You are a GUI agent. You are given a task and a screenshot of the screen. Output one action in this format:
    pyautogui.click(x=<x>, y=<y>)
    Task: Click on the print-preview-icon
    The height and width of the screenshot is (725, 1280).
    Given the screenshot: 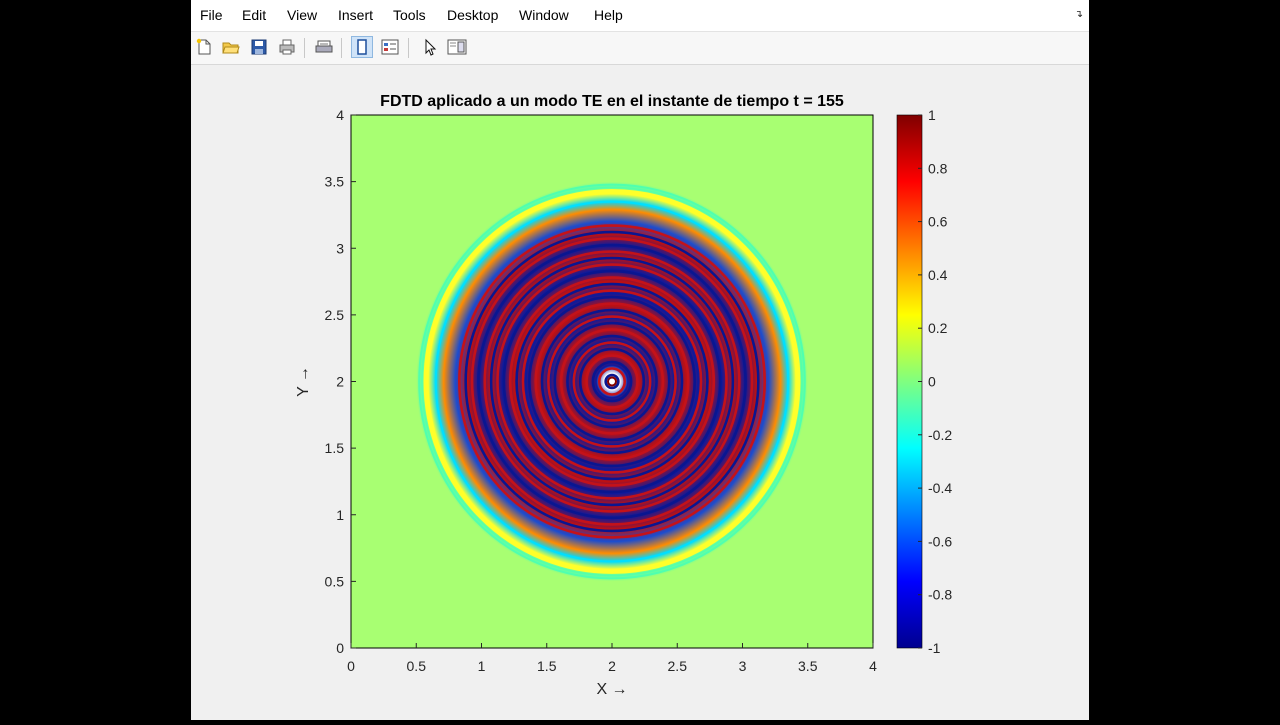 What is the action you would take?
    pyautogui.click(x=324, y=46)
    